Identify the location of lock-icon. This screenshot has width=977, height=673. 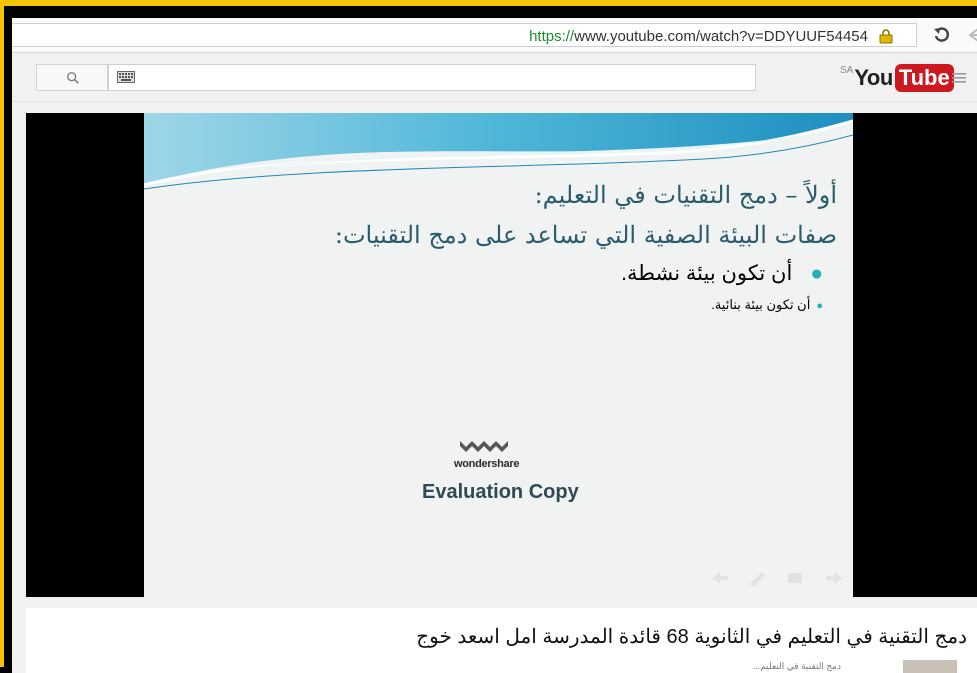
(886, 36).